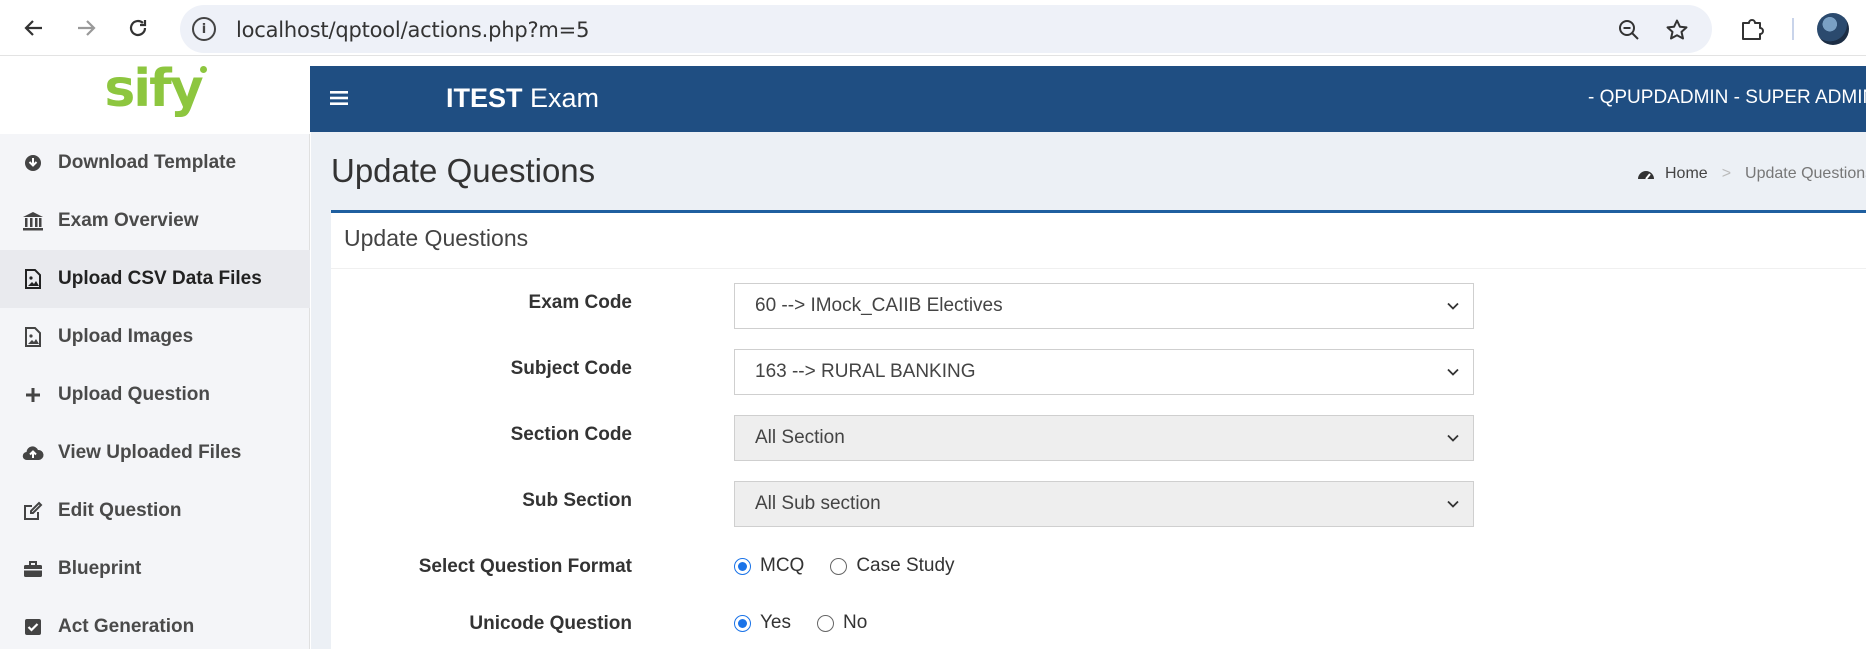 This screenshot has height=656, width=1866. I want to click on briefcase-icon, so click(33, 569).